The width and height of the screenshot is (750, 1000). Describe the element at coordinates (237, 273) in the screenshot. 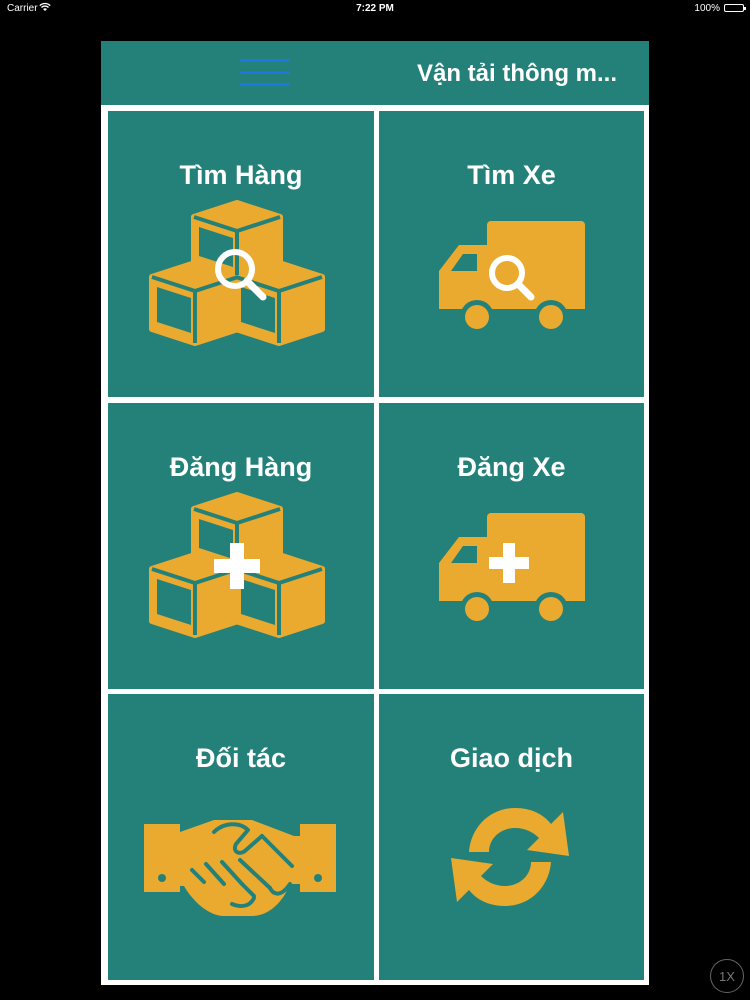

I see `boxes-search-icon` at that location.